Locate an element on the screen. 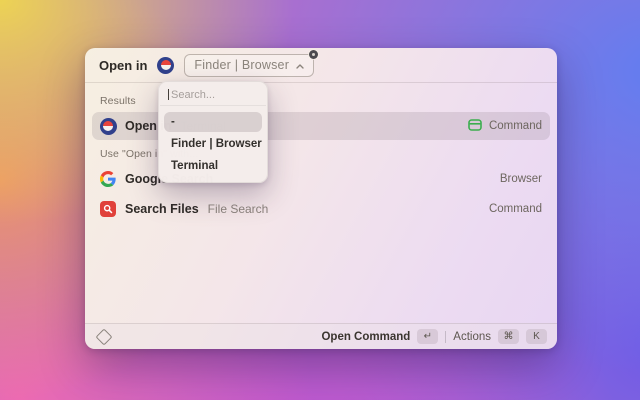 Image resolution: width=640 pixels, height=400 pixels. result-row-search-files: Search Files File Search Command is located at coordinates (321, 209).